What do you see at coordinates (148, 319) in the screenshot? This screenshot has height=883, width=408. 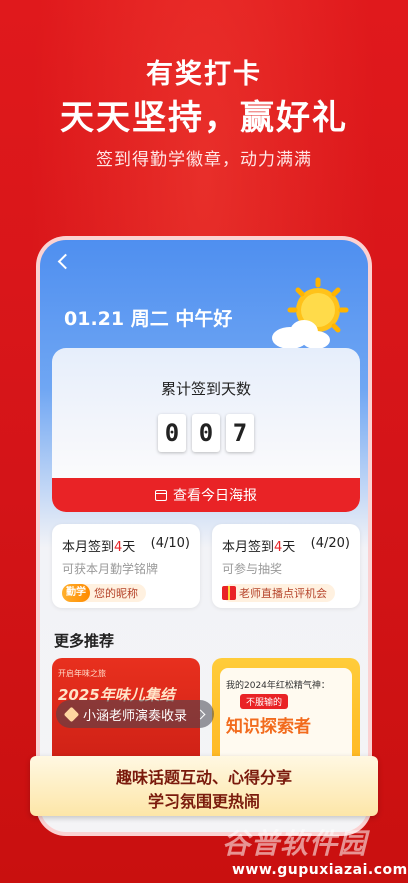 I see `date-greeting: 01.21 周二 中午好` at bounding box center [148, 319].